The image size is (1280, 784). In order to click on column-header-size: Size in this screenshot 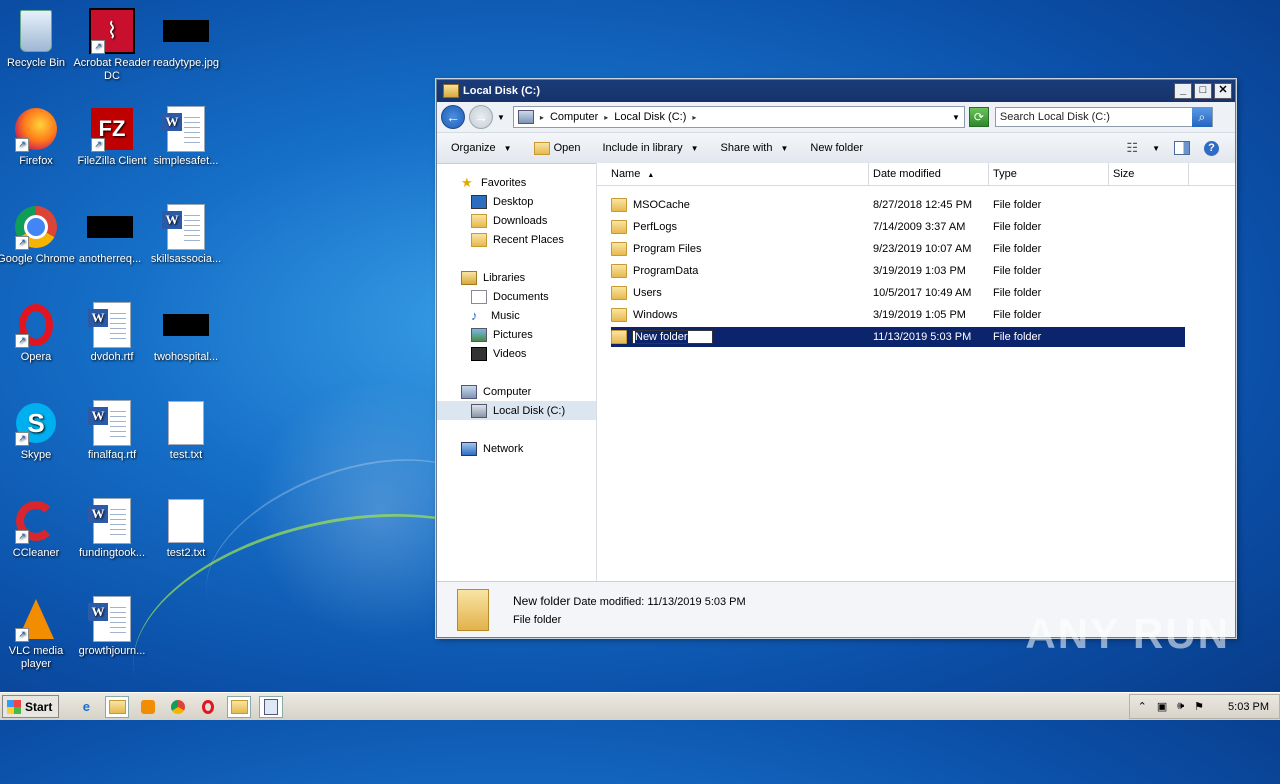, I will do `click(1149, 174)`.